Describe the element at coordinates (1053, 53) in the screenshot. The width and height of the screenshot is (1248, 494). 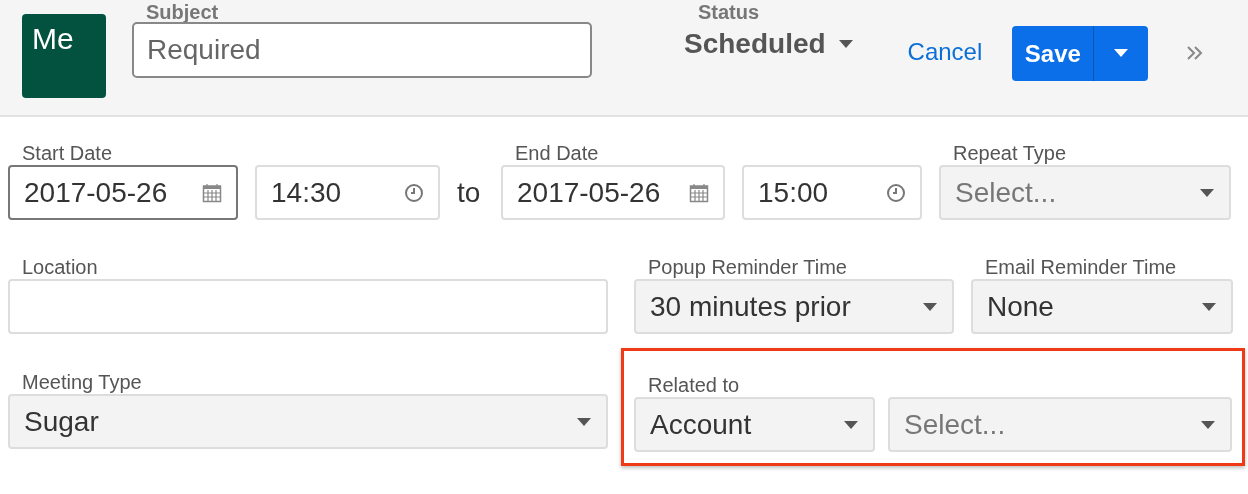
I see `save-button: Save` at that location.